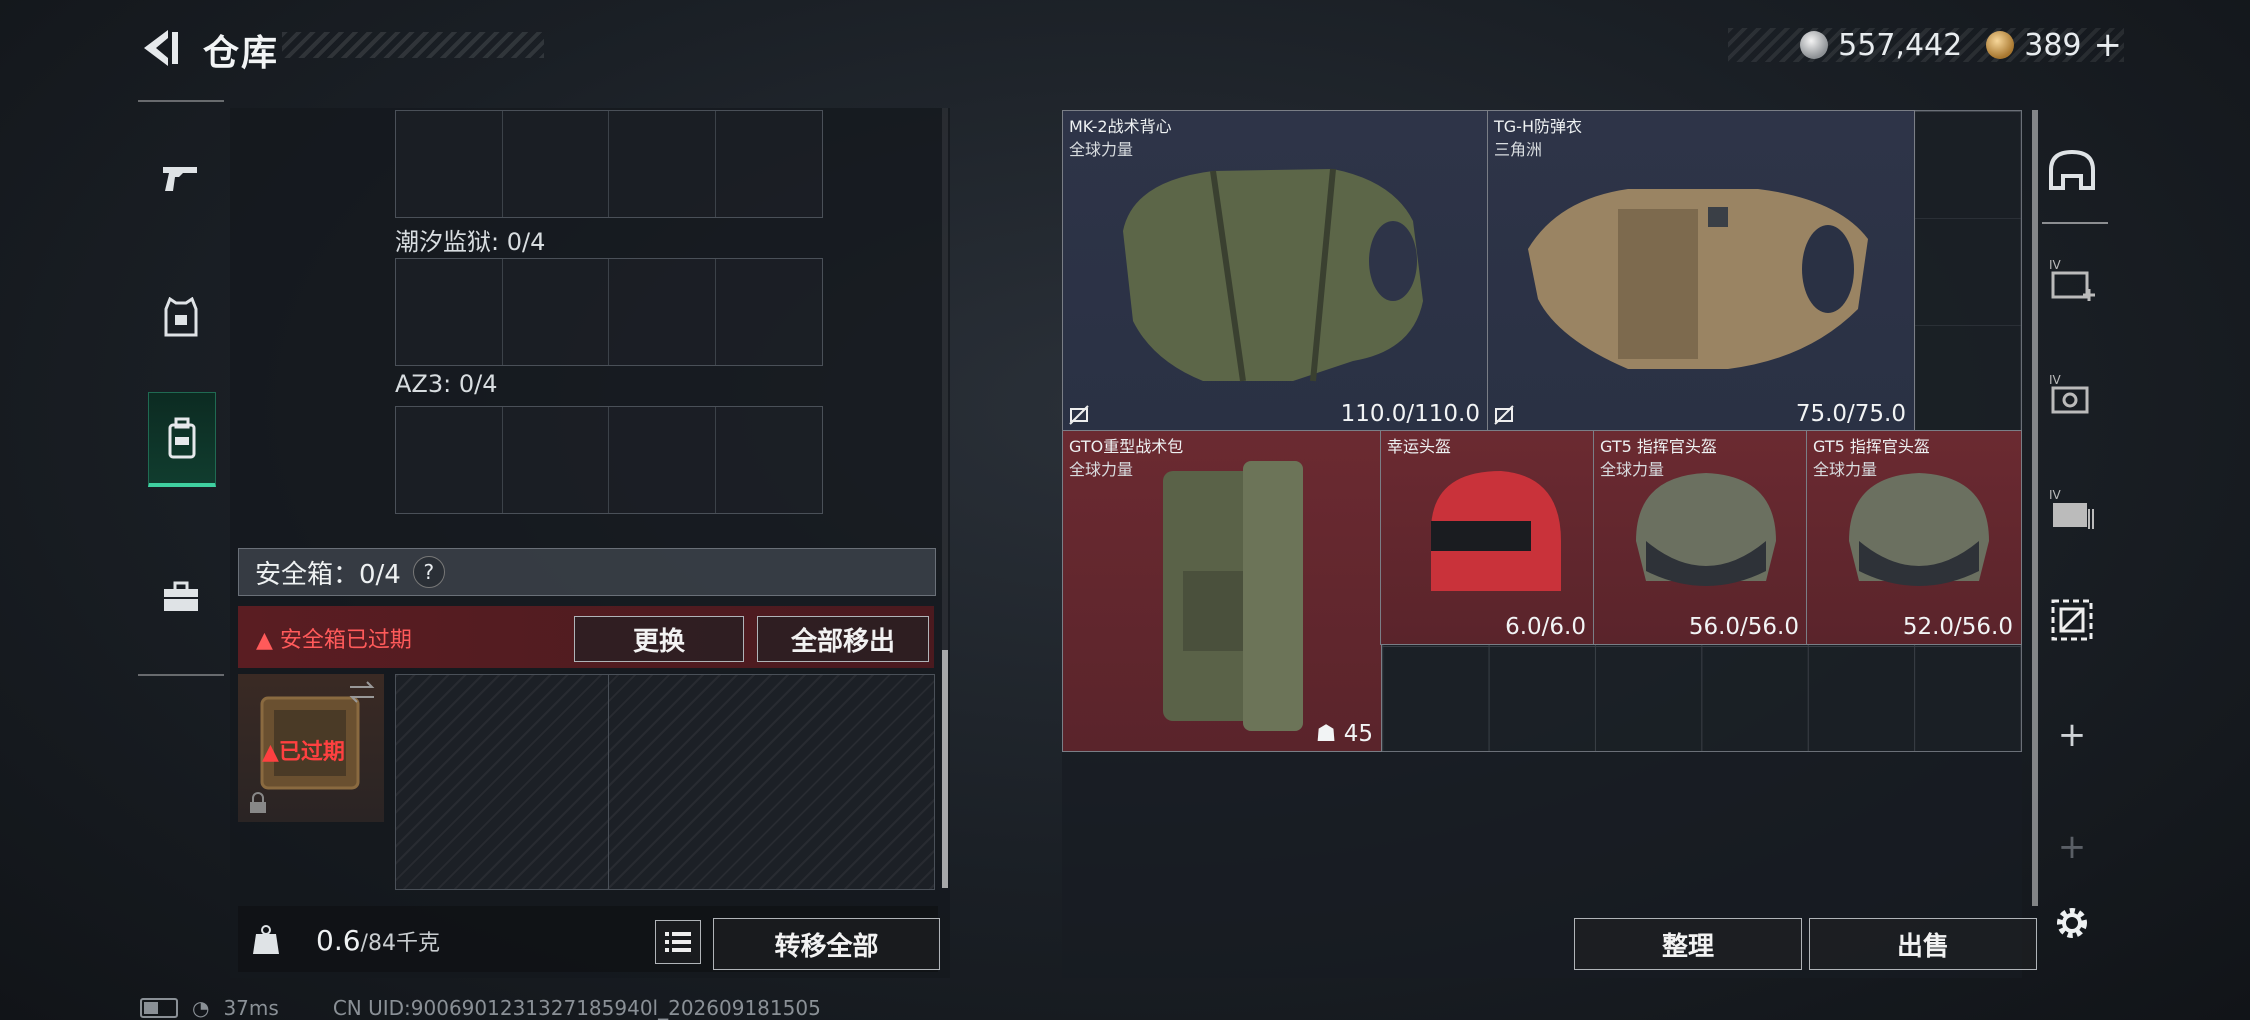  Describe the element at coordinates (413, 45) in the screenshot. I see `title-decoration` at that location.